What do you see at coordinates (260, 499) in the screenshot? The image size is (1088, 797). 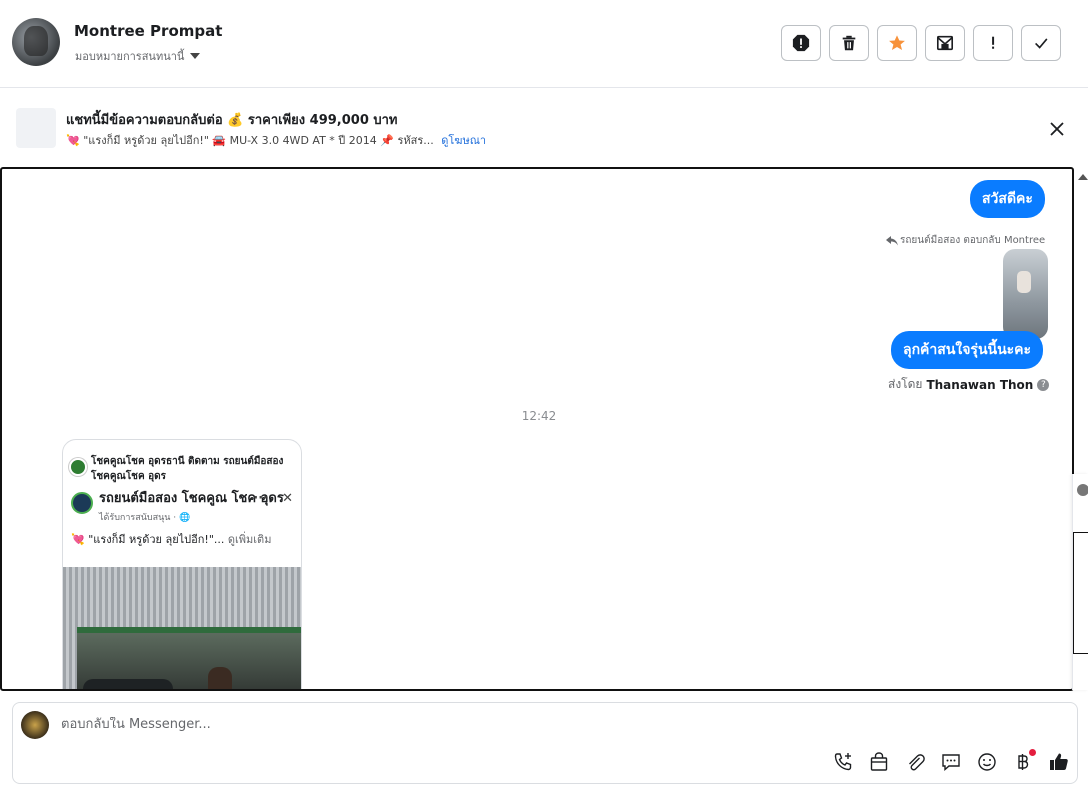 I see `more-options-icon: ···` at bounding box center [260, 499].